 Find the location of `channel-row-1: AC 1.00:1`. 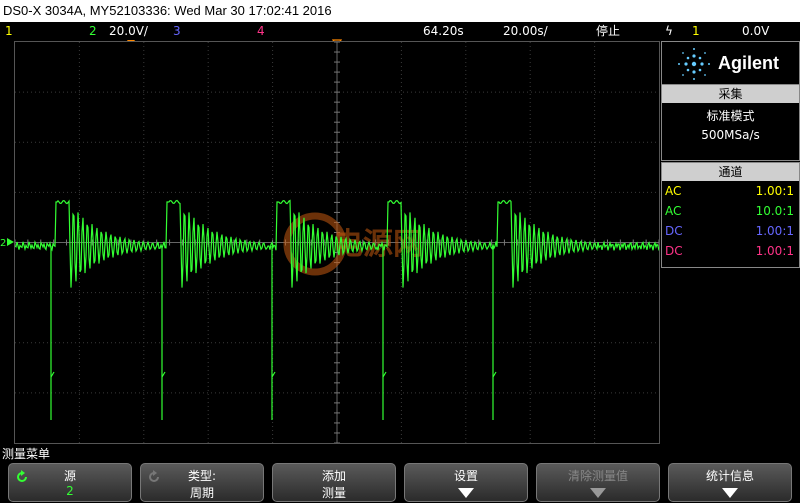

channel-row-1: AC 1.00:1 is located at coordinates (730, 191).